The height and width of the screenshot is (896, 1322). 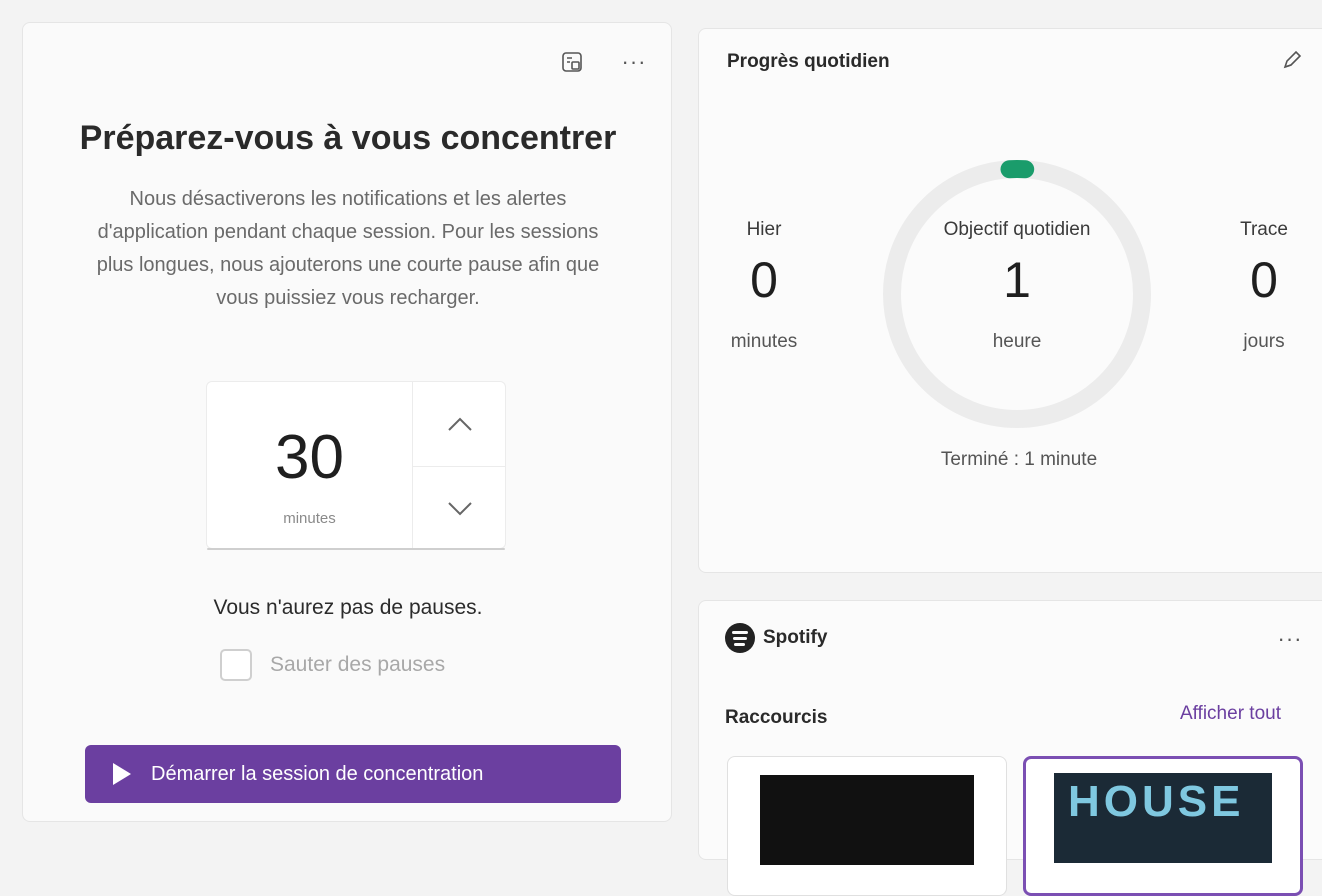 What do you see at coordinates (1017, 230) in the screenshot?
I see `daily-goal-label: Objectif quotidien` at bounding box center [1017, 230].